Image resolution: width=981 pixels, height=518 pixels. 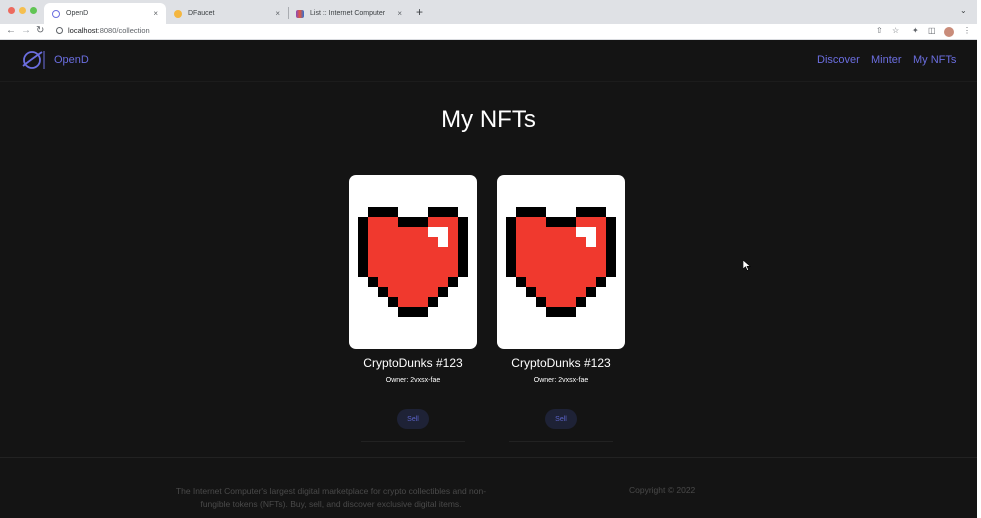 I want to click on close-window-button, so click(x=11, y=10).